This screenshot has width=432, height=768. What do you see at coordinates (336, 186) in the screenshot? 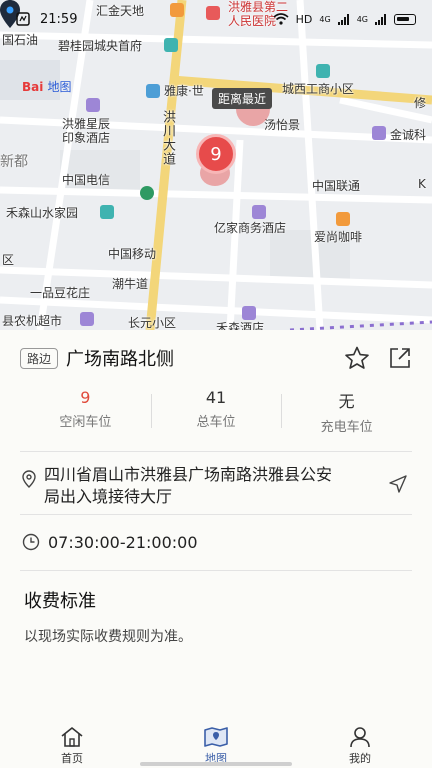
I see `map-label-liantong: 中国联通` at bounding box center [336, 186].